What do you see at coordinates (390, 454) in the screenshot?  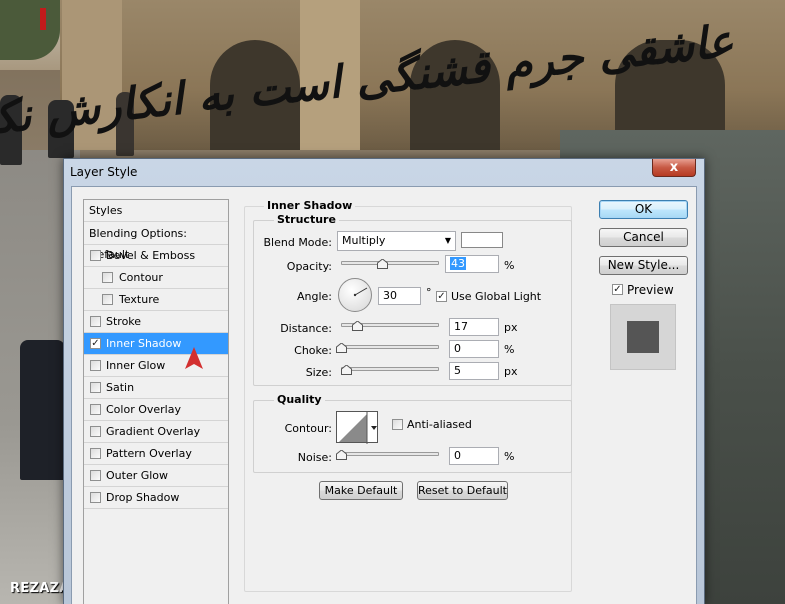 I see `noise-slider` at bounding box center [390, 454].